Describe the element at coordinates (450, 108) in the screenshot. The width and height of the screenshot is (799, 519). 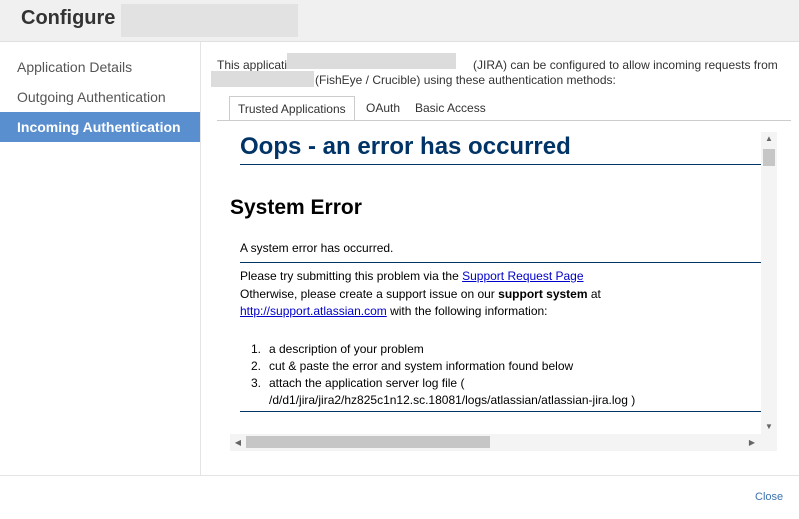
I see `tab-basic-access: Basic Access` at that location.